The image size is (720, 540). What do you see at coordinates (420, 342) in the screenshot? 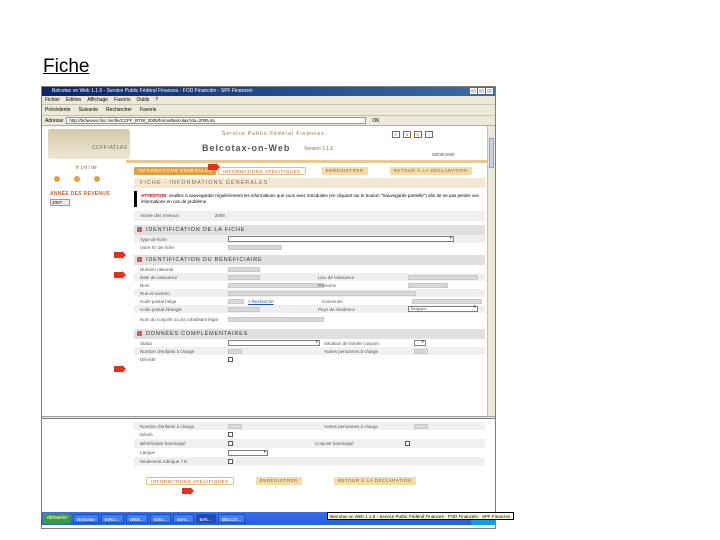
I see `spouse-situation-select` at bounding box center [420, 342].